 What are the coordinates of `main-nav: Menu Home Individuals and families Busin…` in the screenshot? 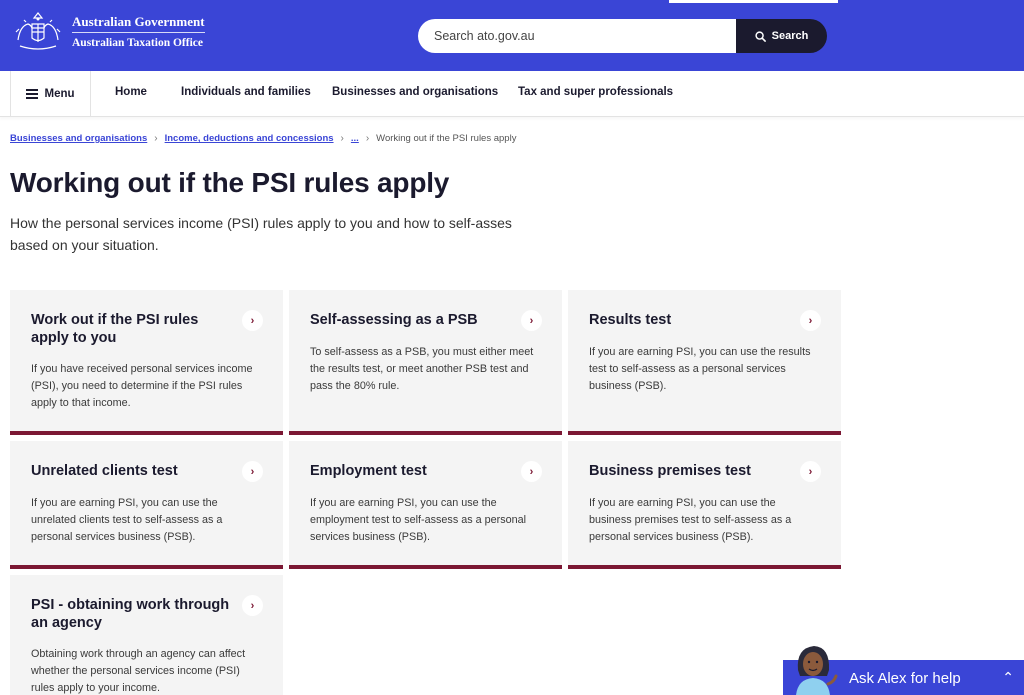 It's located at (512, 94).